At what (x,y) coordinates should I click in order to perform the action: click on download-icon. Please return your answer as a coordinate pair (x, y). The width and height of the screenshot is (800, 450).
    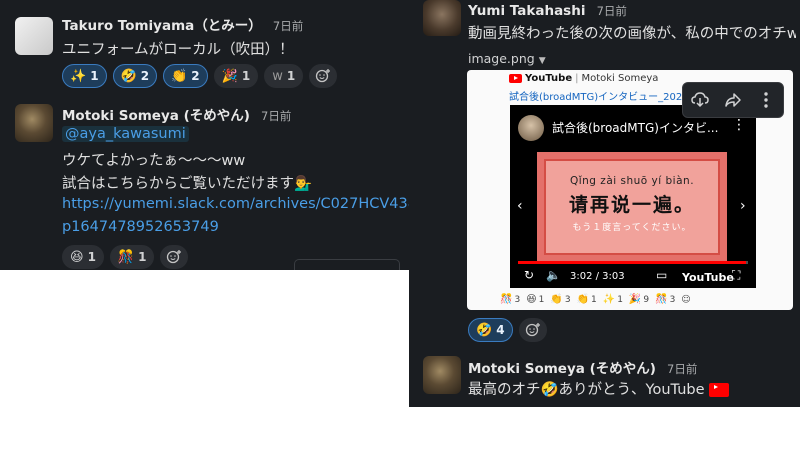
    Looking at the image, I should click on (700, 100).